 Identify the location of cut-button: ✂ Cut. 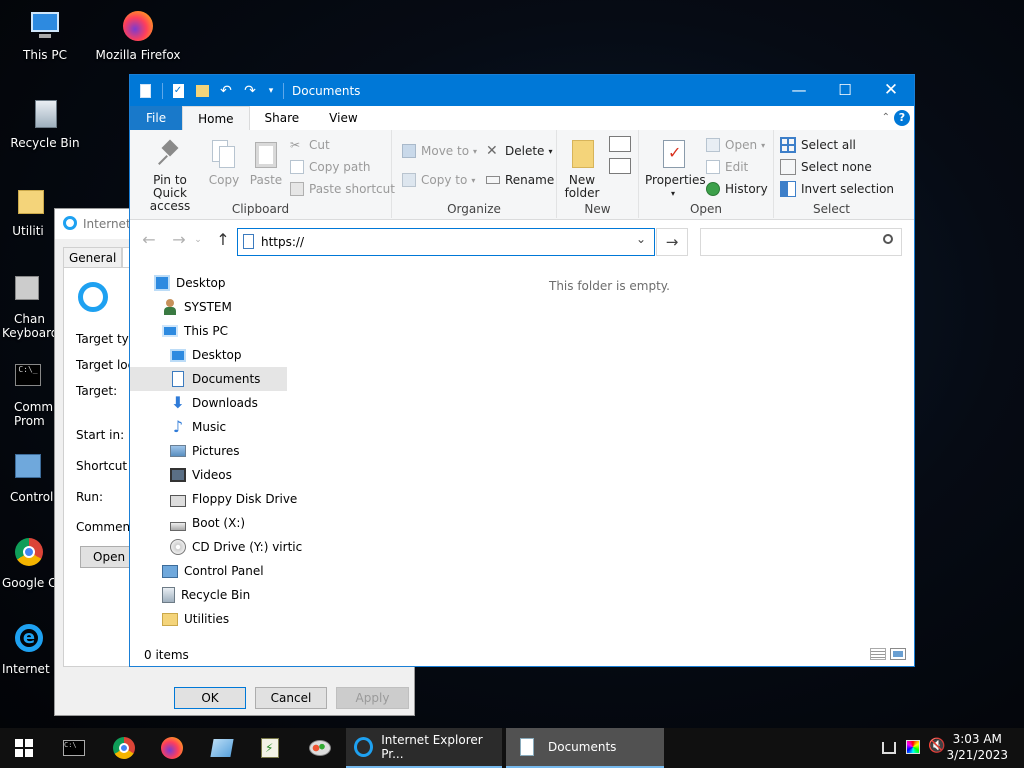
(310, 145).